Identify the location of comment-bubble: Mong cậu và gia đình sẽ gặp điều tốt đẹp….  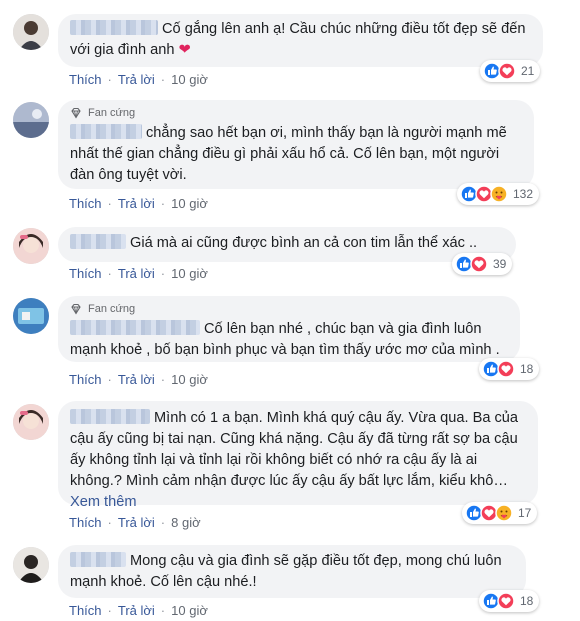
(292, 571).